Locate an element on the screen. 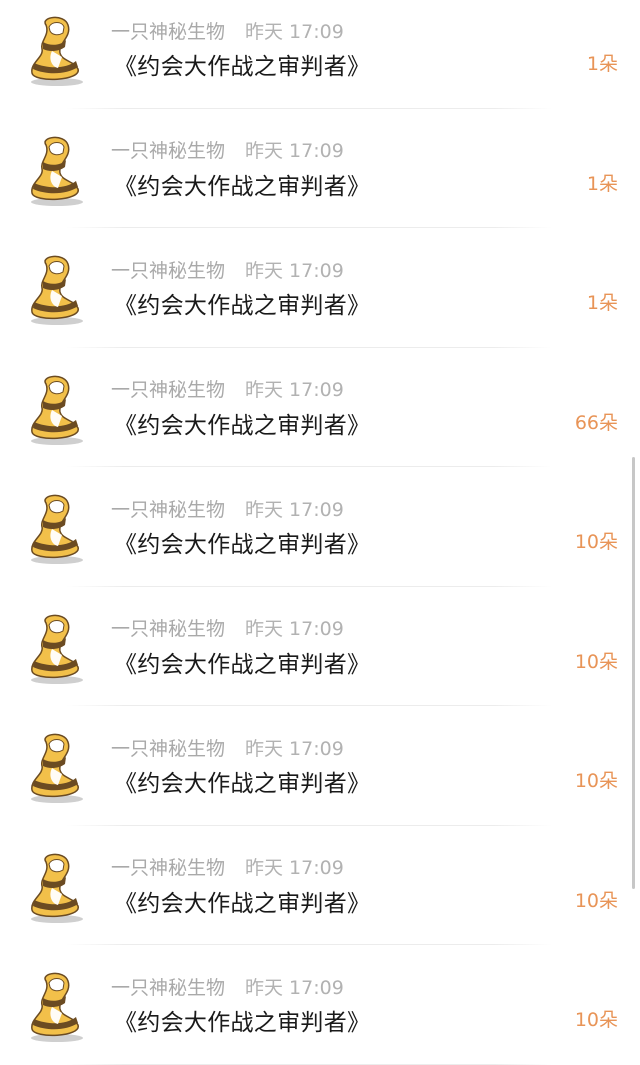 This screenshot has height=1065, width=640. list-item: 一只神秘生物 昨天 17:09 《约会大作战之审判者》 66朵 is located at coordinates (320, 408).